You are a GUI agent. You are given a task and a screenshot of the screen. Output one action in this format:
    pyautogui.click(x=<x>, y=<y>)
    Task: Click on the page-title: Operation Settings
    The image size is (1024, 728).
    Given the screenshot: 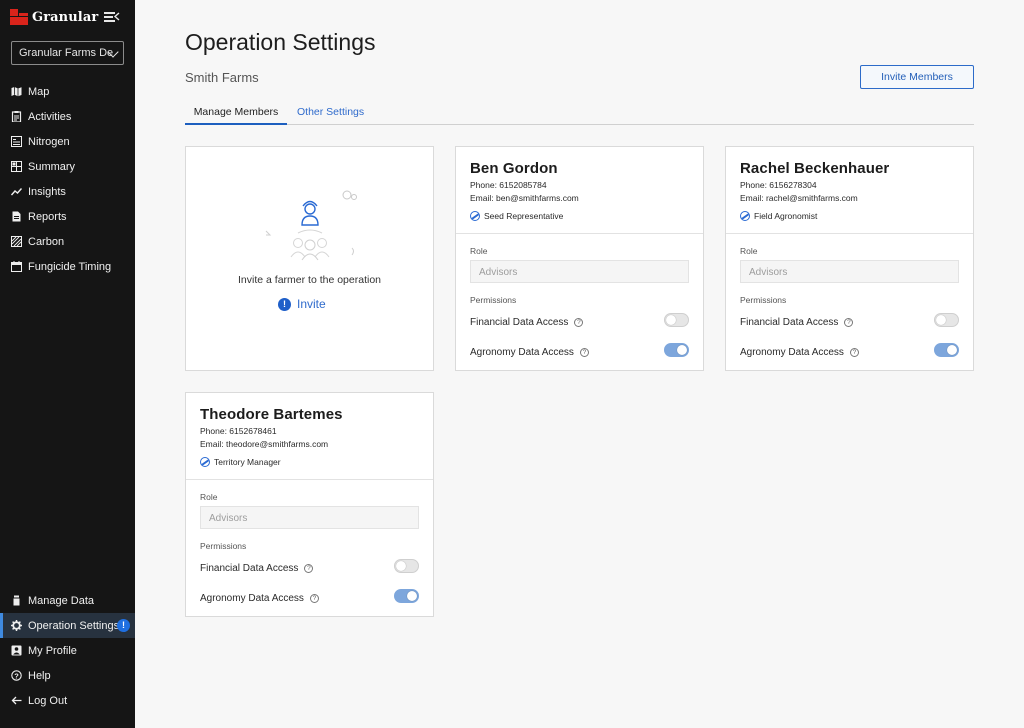 What is the action you would take?
    pyautogui.click(x=280, y=42)
    